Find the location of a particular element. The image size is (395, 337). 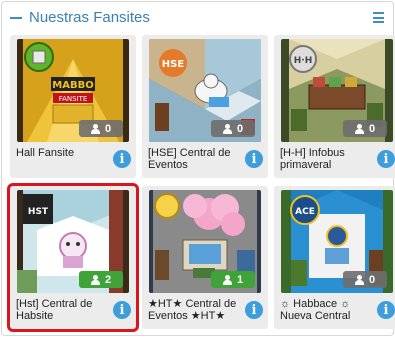

room-thumbnail: 1 is located at coordinates (205, 241).